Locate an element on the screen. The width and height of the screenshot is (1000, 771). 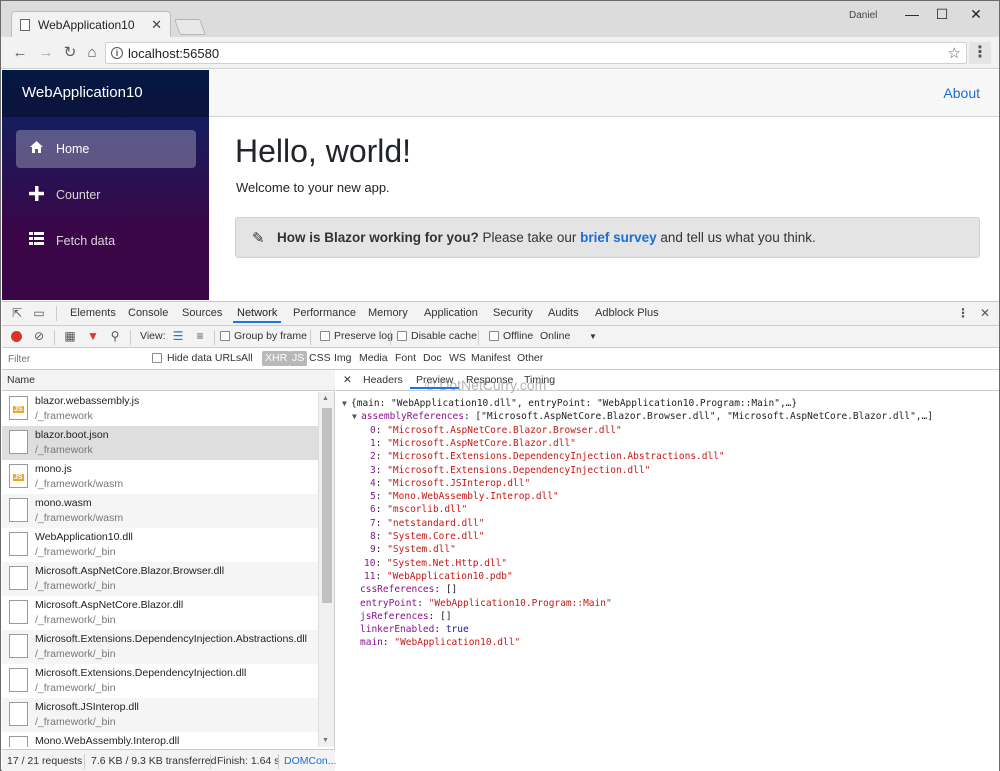
offline-checkbox is located at coordinates (494, 336).